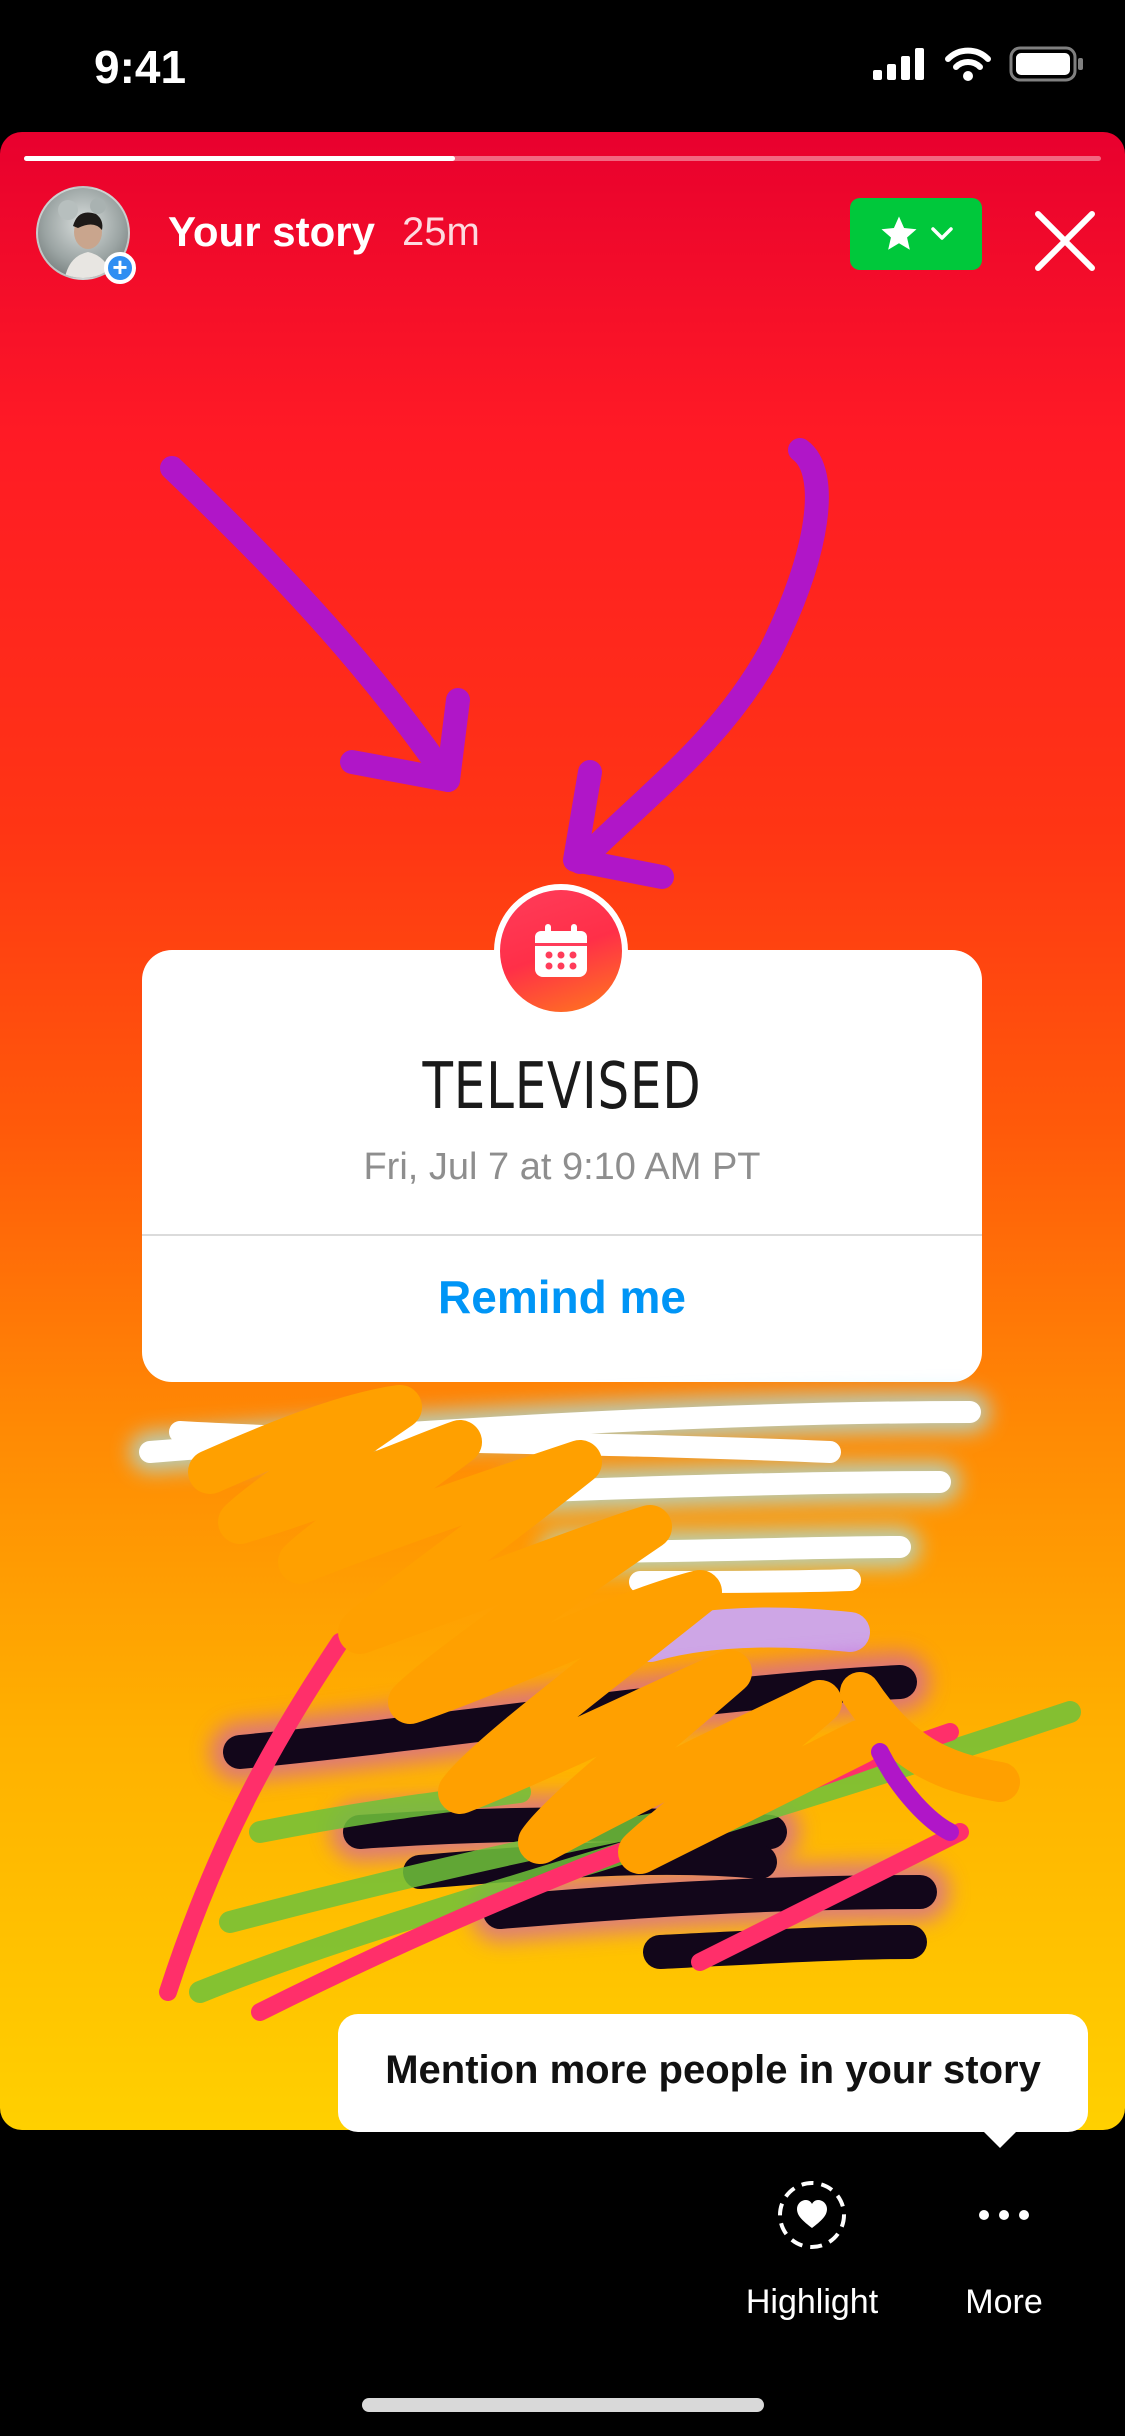 The image size is (1125, 2436). I want to click on tooltip-tail, so click(1000, 2138).